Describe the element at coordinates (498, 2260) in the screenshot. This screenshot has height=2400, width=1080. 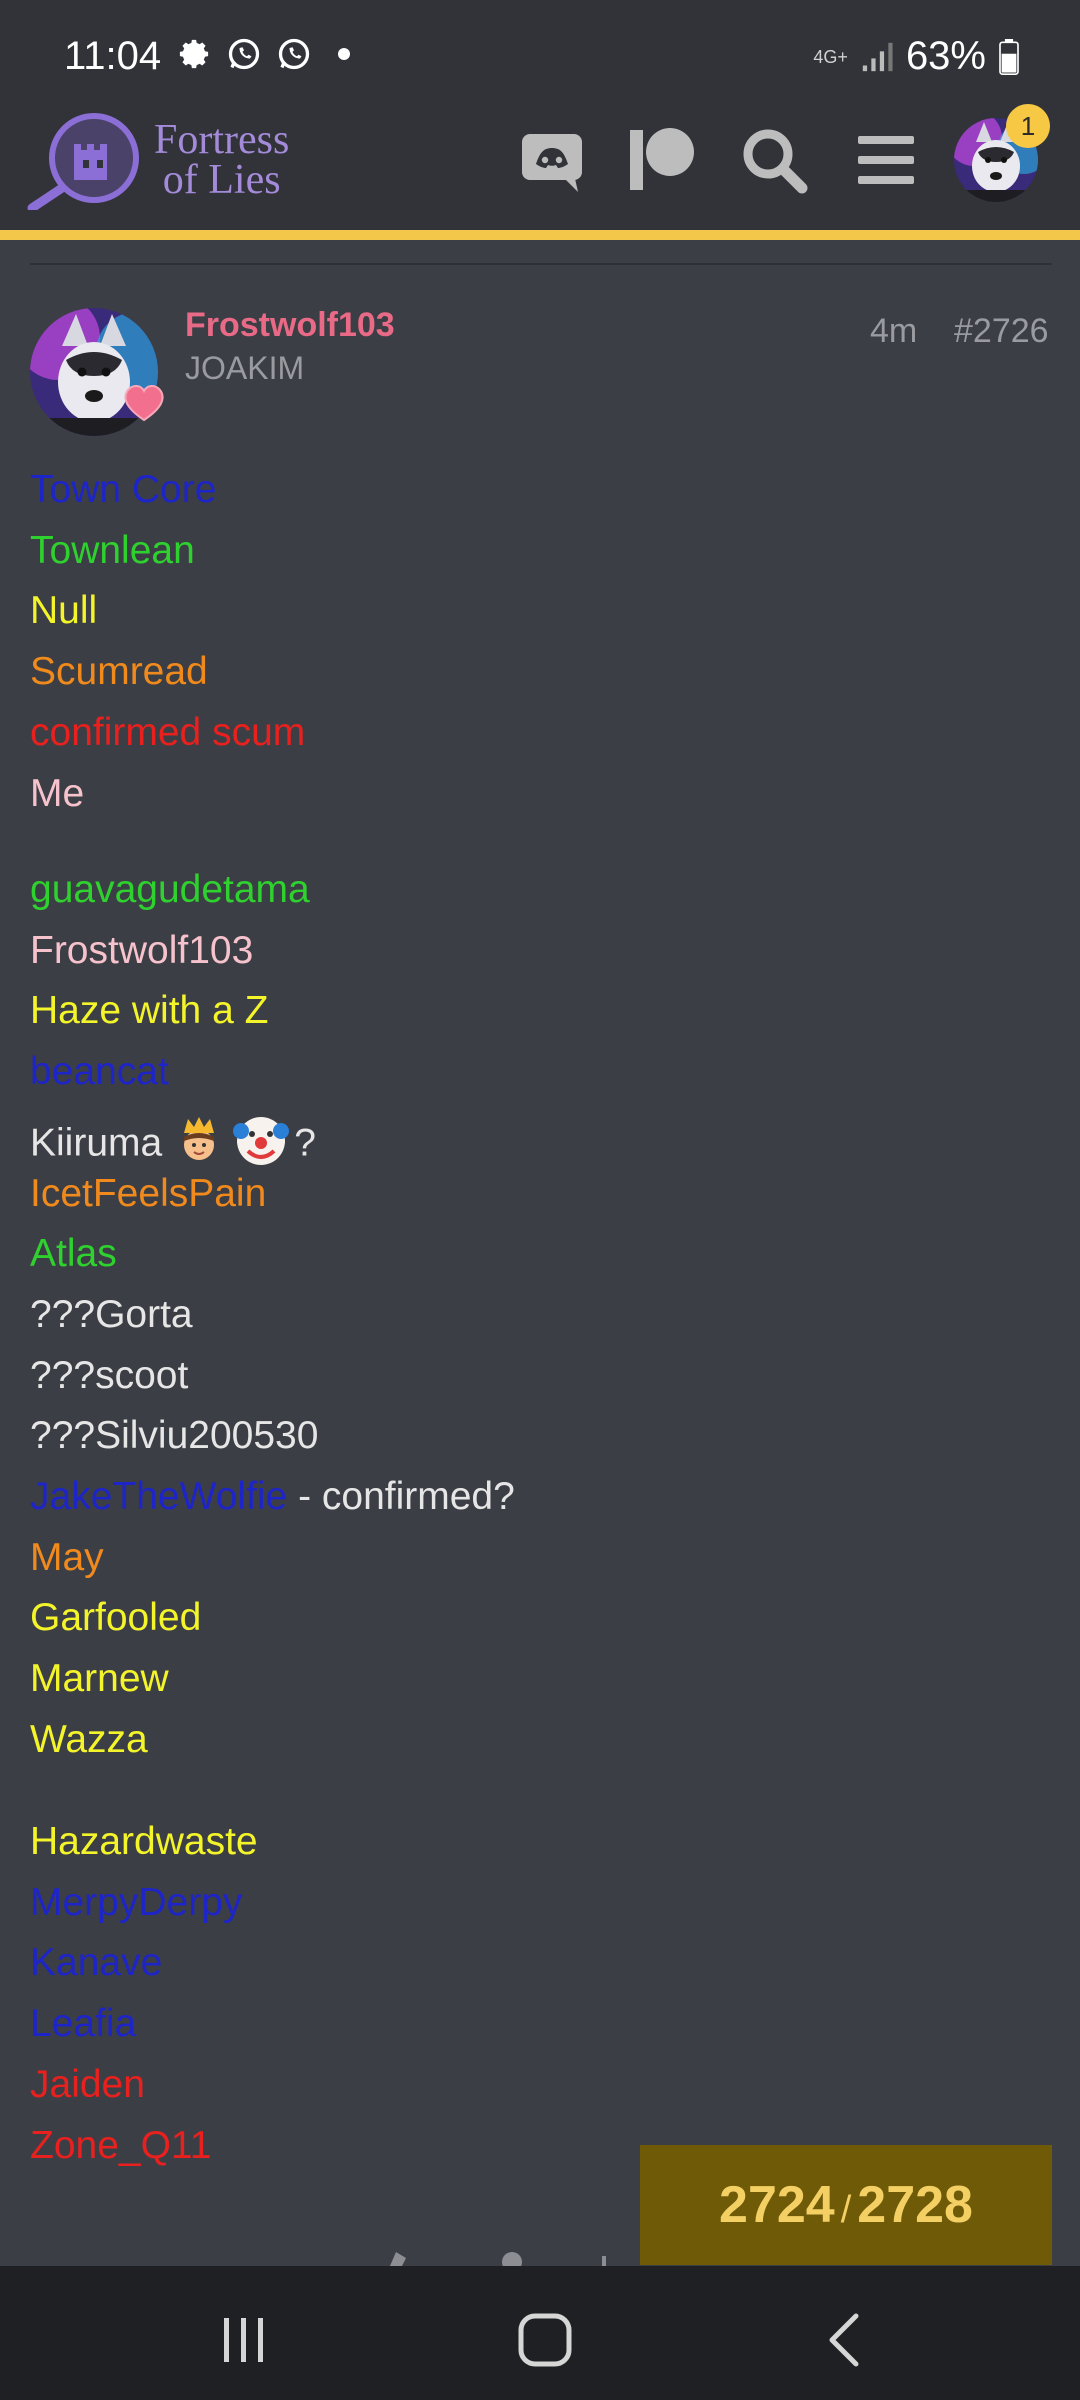
I see `partial-post-actions` at that location.